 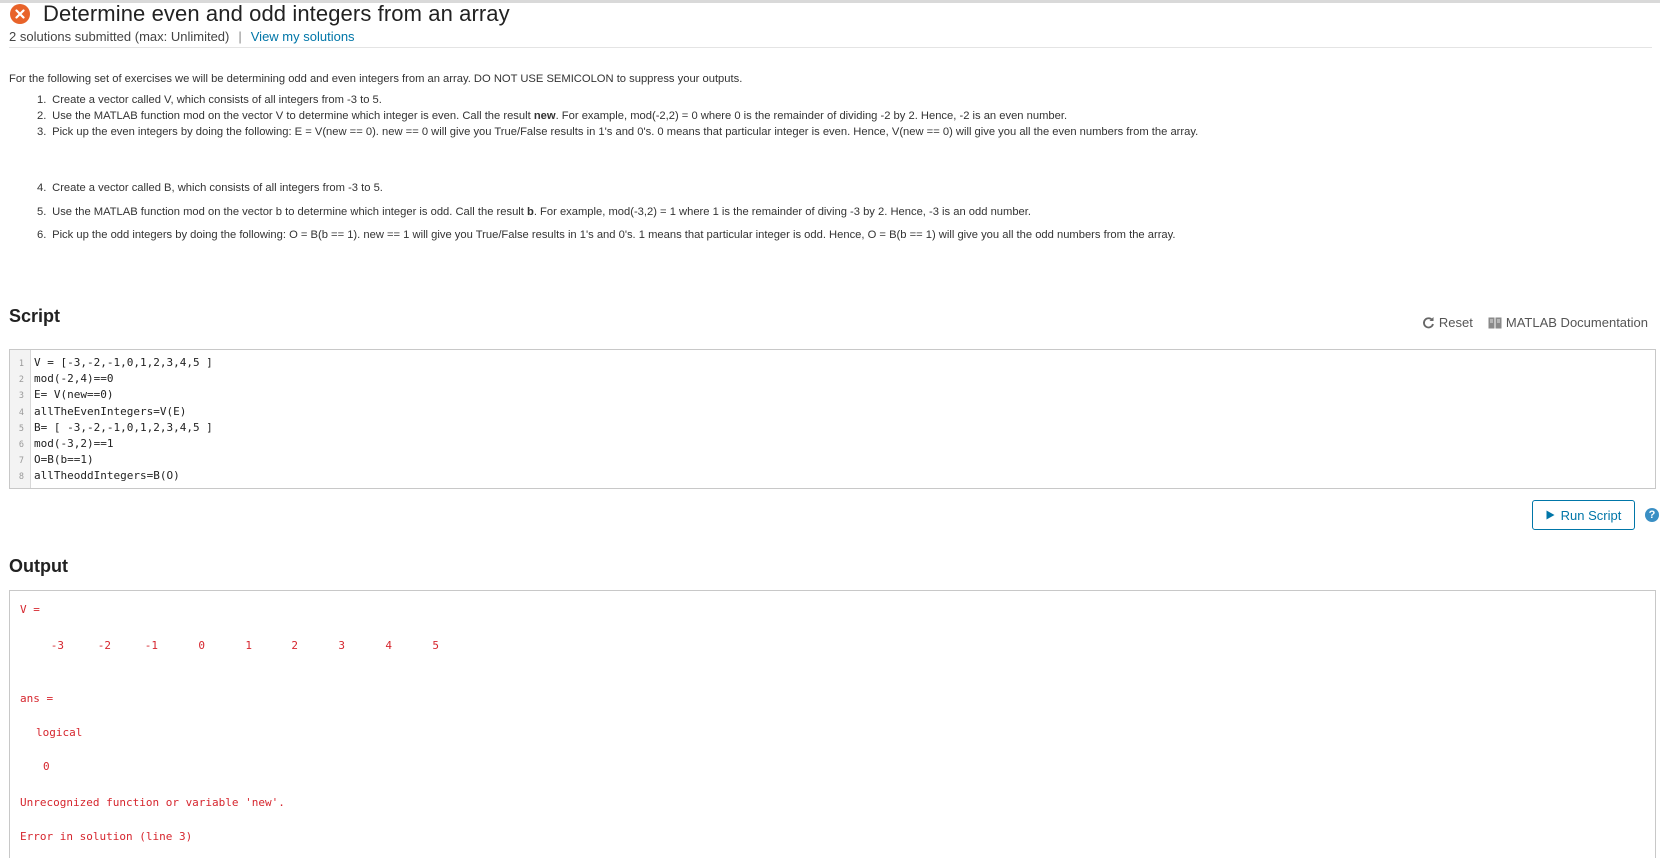 I want to click on error-location: Error in solution (line 3), so click(x=106, y=836).